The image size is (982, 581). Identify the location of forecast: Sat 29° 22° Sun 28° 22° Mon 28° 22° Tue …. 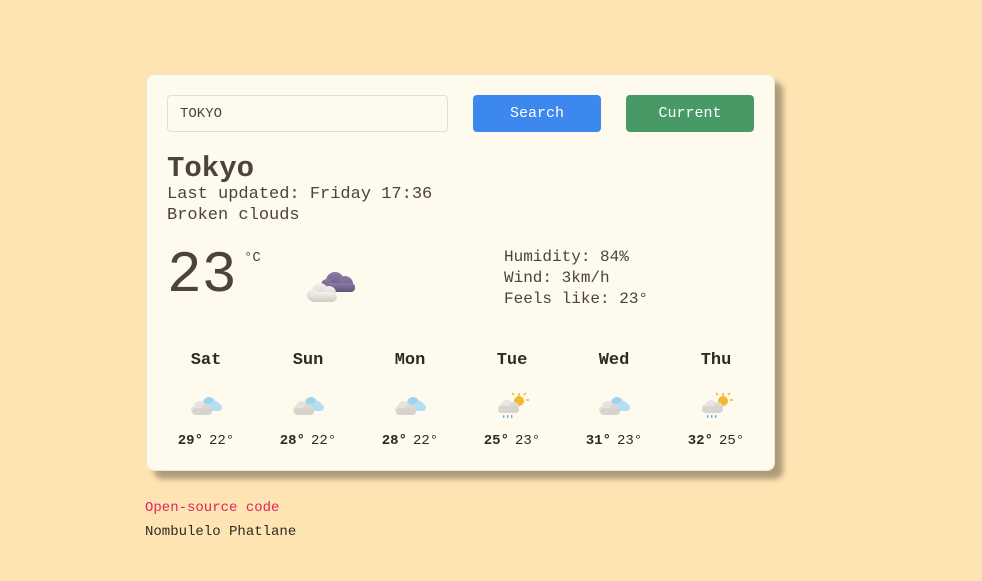
(461, 399).